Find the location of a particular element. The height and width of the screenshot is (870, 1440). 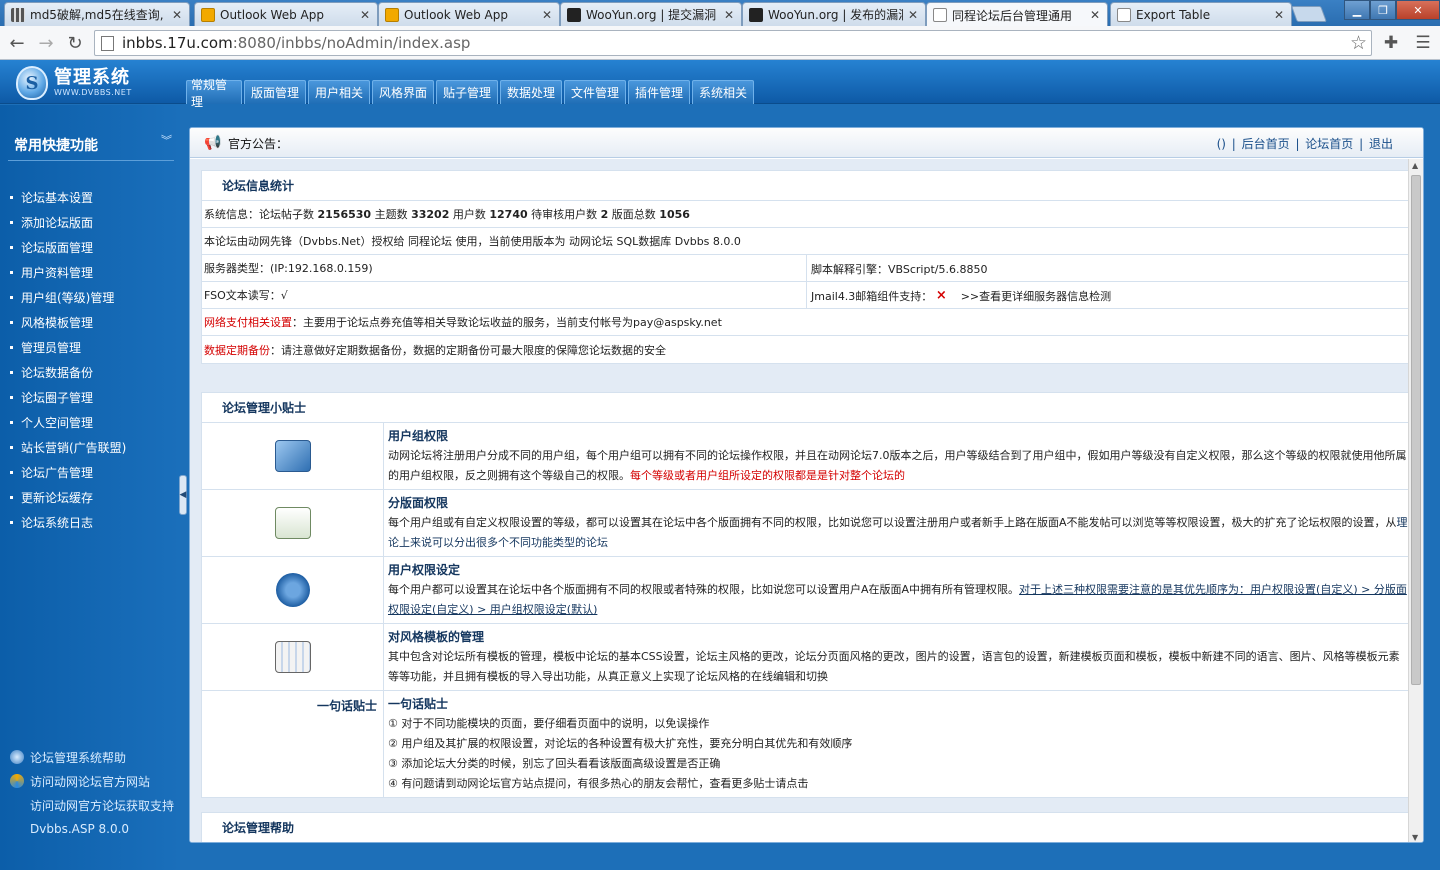

vertical-scrollbar: ▲ ▼ is located at coordinates (1415, 500).